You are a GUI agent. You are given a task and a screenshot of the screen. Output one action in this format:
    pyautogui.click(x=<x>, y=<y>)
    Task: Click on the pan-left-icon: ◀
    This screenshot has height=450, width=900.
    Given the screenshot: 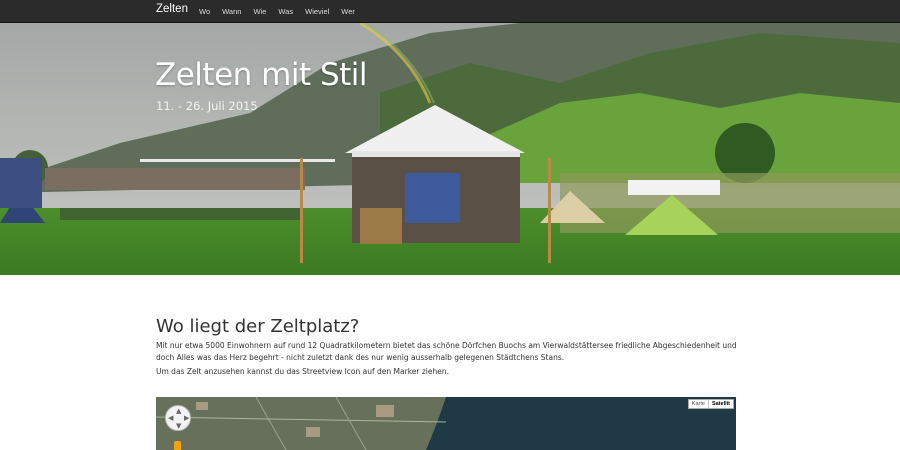 What is the action you would take?
    pyautogui.click(x=170, y=418)
    